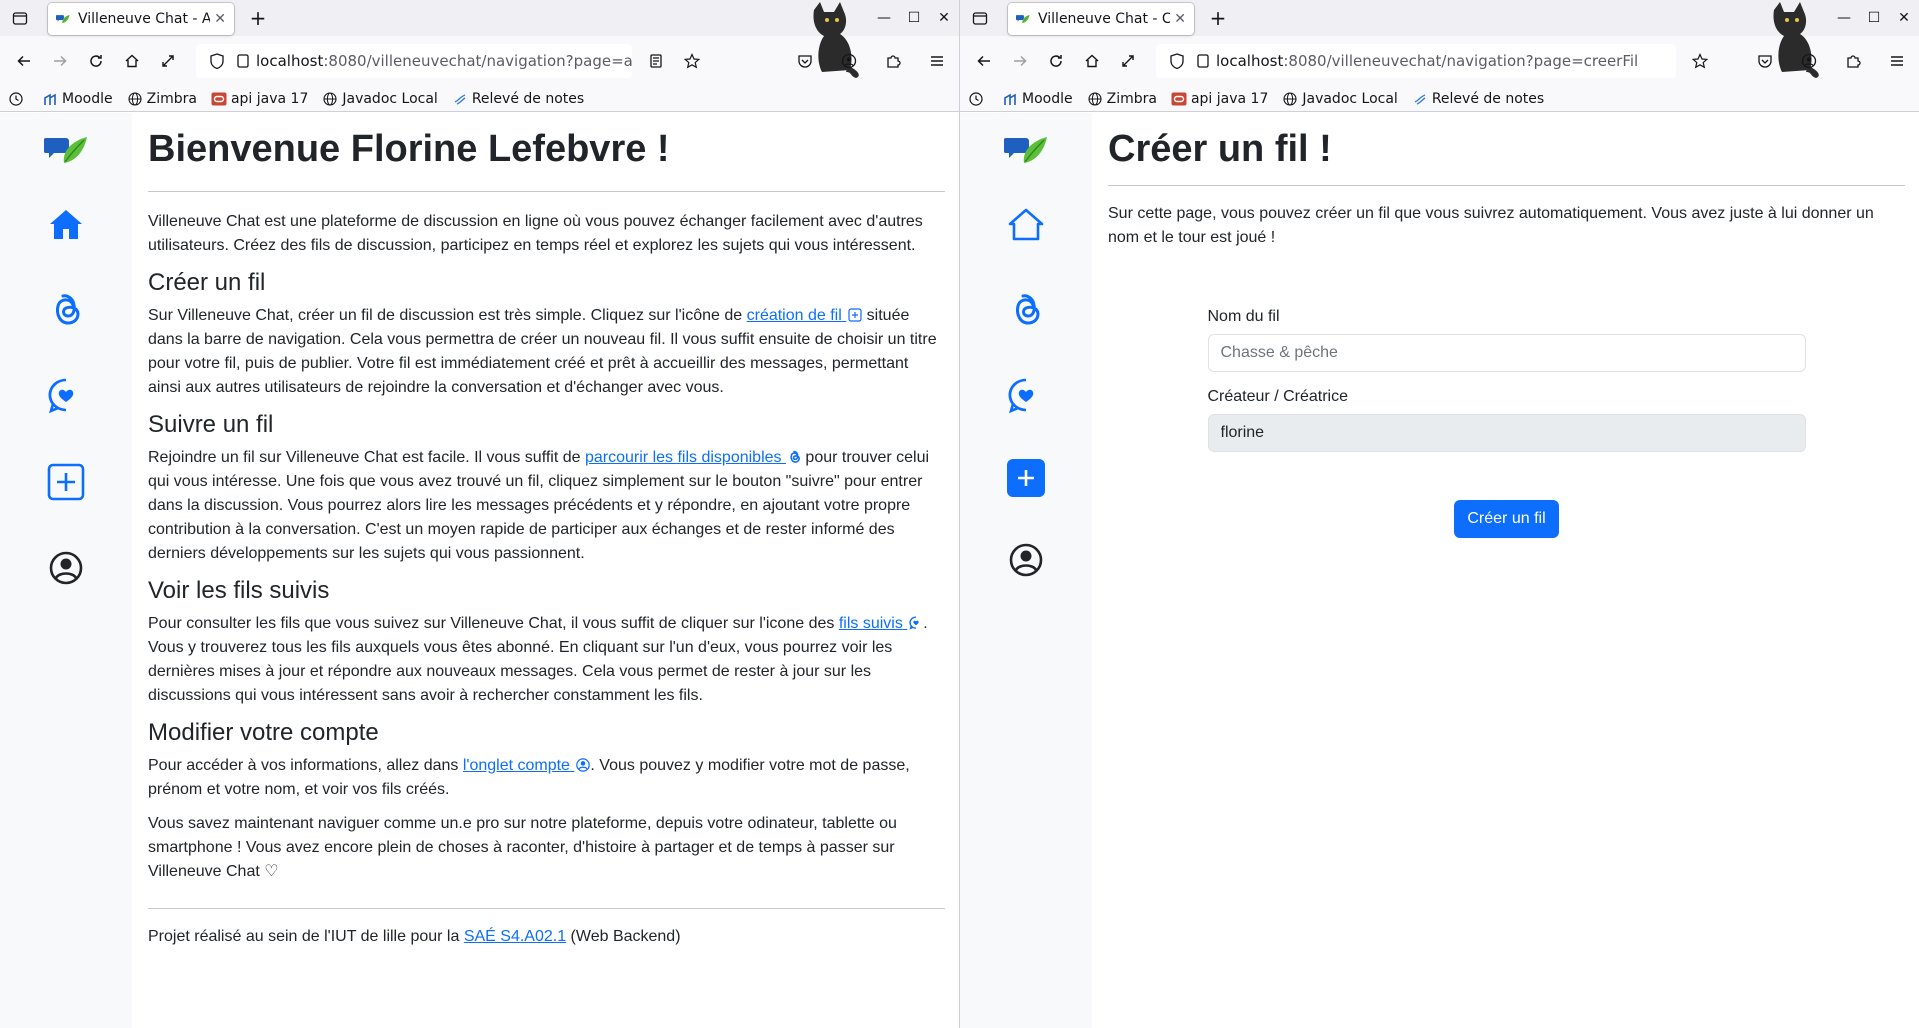 Image resolution: width=1919 pixels, height=1028 pixels. I want to click on moodle-icon, so click(1010, 99).